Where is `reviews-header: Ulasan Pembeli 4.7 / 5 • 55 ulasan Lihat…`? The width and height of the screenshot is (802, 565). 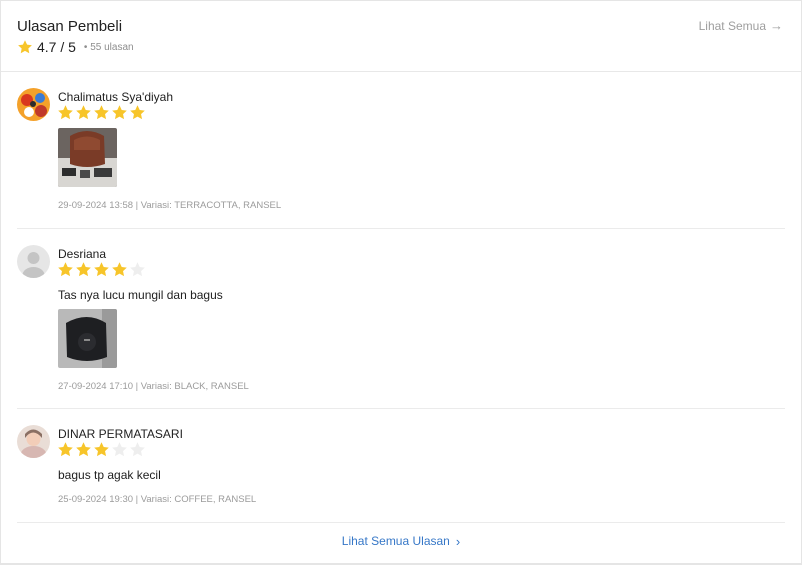 reviews-header: Ulasan Pembeli 4.7 / 5 • 55 ulasan Lihat… is located at coordinates (401, 36).